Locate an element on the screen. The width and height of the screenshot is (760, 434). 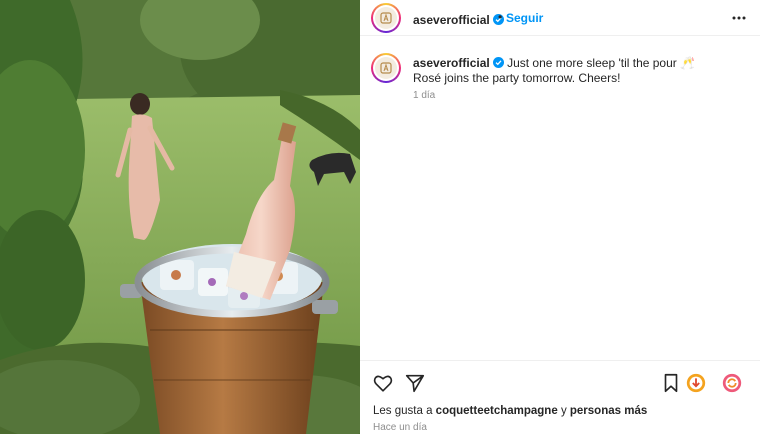
header-username-wrap: aseverofficial is located at coordinates (458, 20).